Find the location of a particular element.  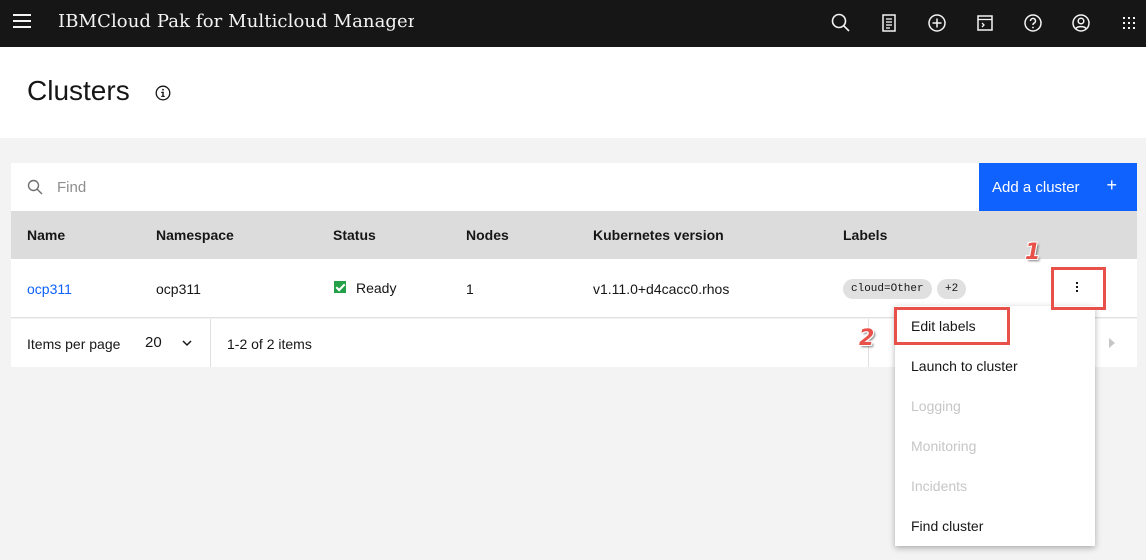

menu-item-monitoring: Monitoring is located at coordinates (944, 446).